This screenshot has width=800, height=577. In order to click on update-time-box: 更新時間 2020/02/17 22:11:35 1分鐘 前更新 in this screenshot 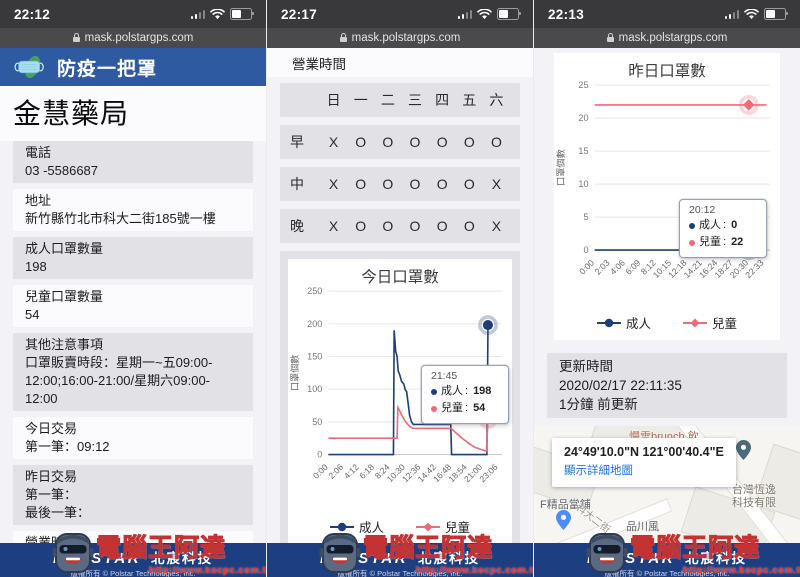, I will do `click(667, 386)`.